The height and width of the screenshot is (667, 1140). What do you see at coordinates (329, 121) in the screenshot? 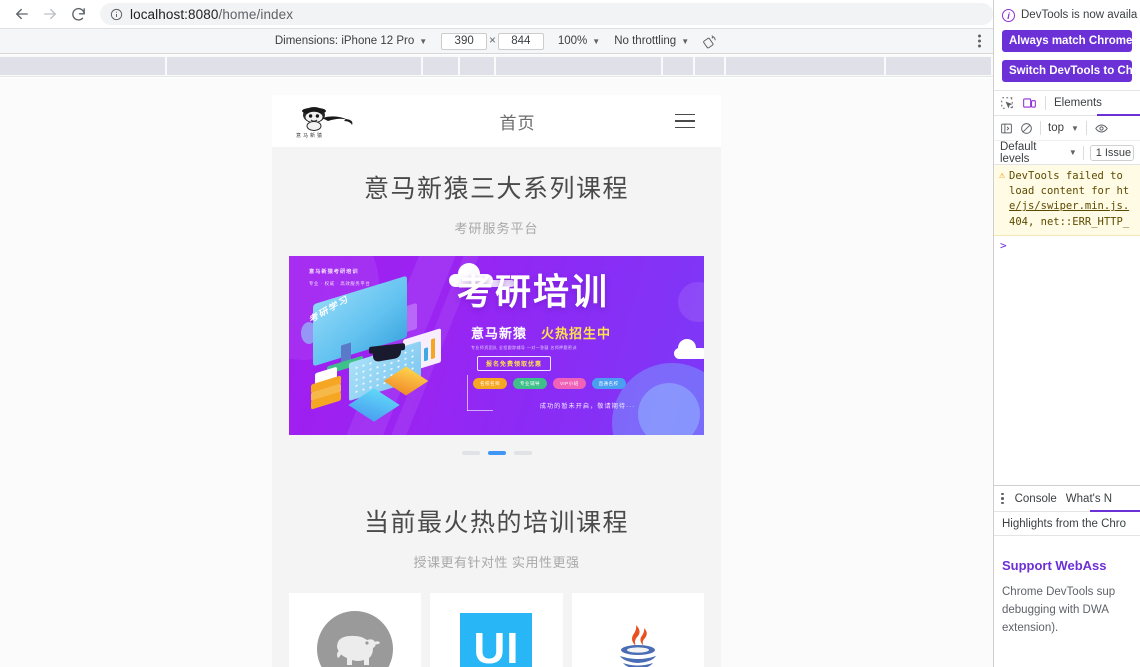
I see `site-logo: 意马新猿` at bounding box center [329, 121].